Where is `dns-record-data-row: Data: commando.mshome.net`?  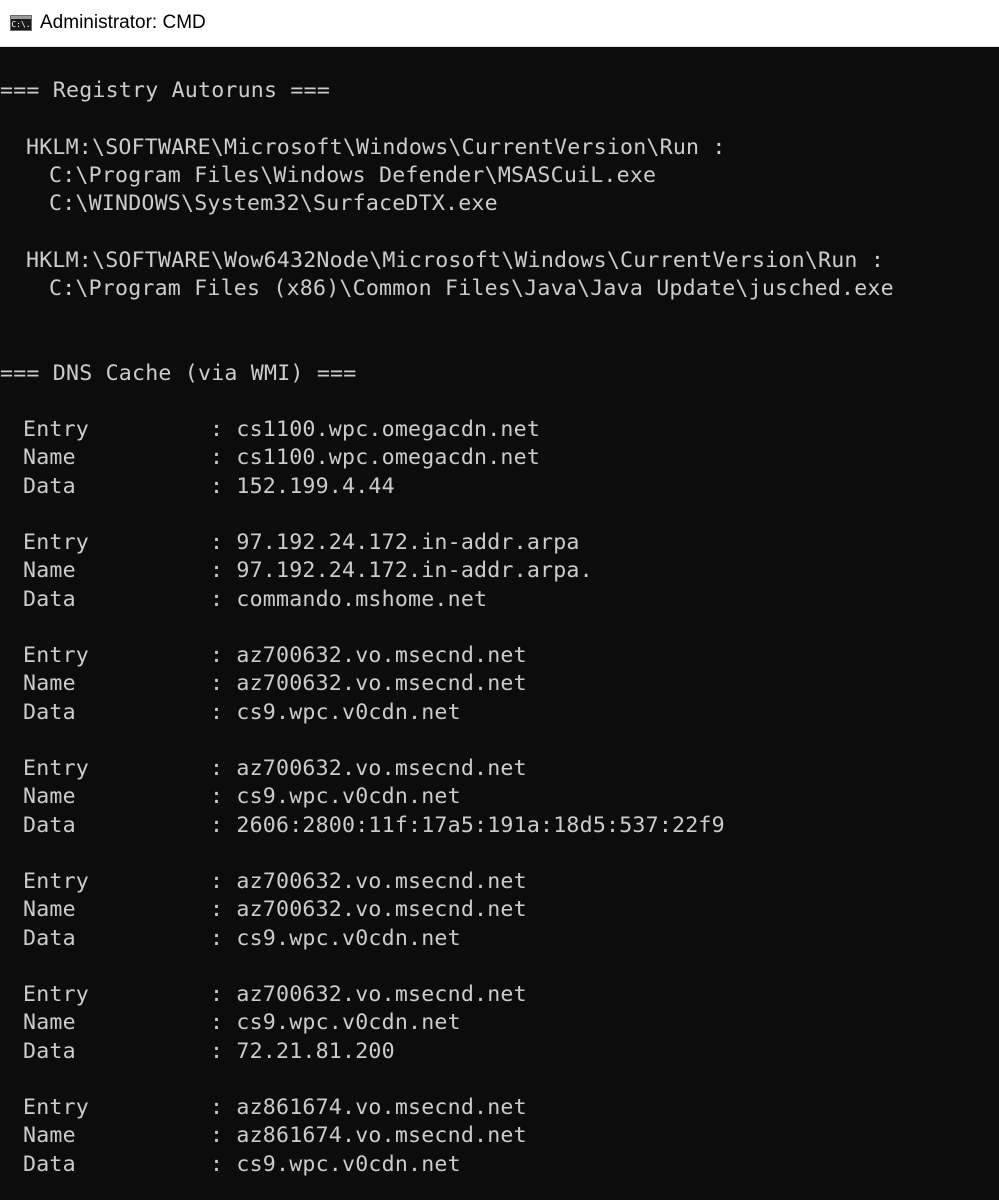
dns-record-data-row: Data: commando.mshome.net is located at coordinates (499, 600).